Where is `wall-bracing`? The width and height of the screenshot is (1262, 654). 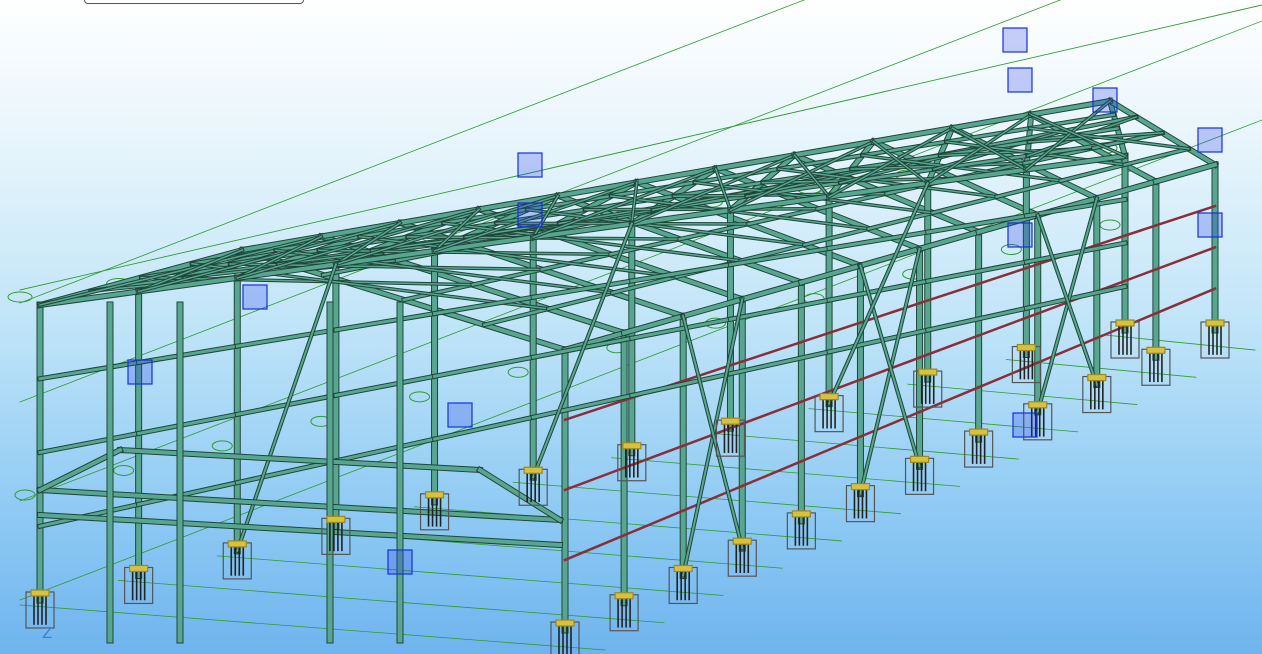 wall-bracing is located at coordinates (890, 366).